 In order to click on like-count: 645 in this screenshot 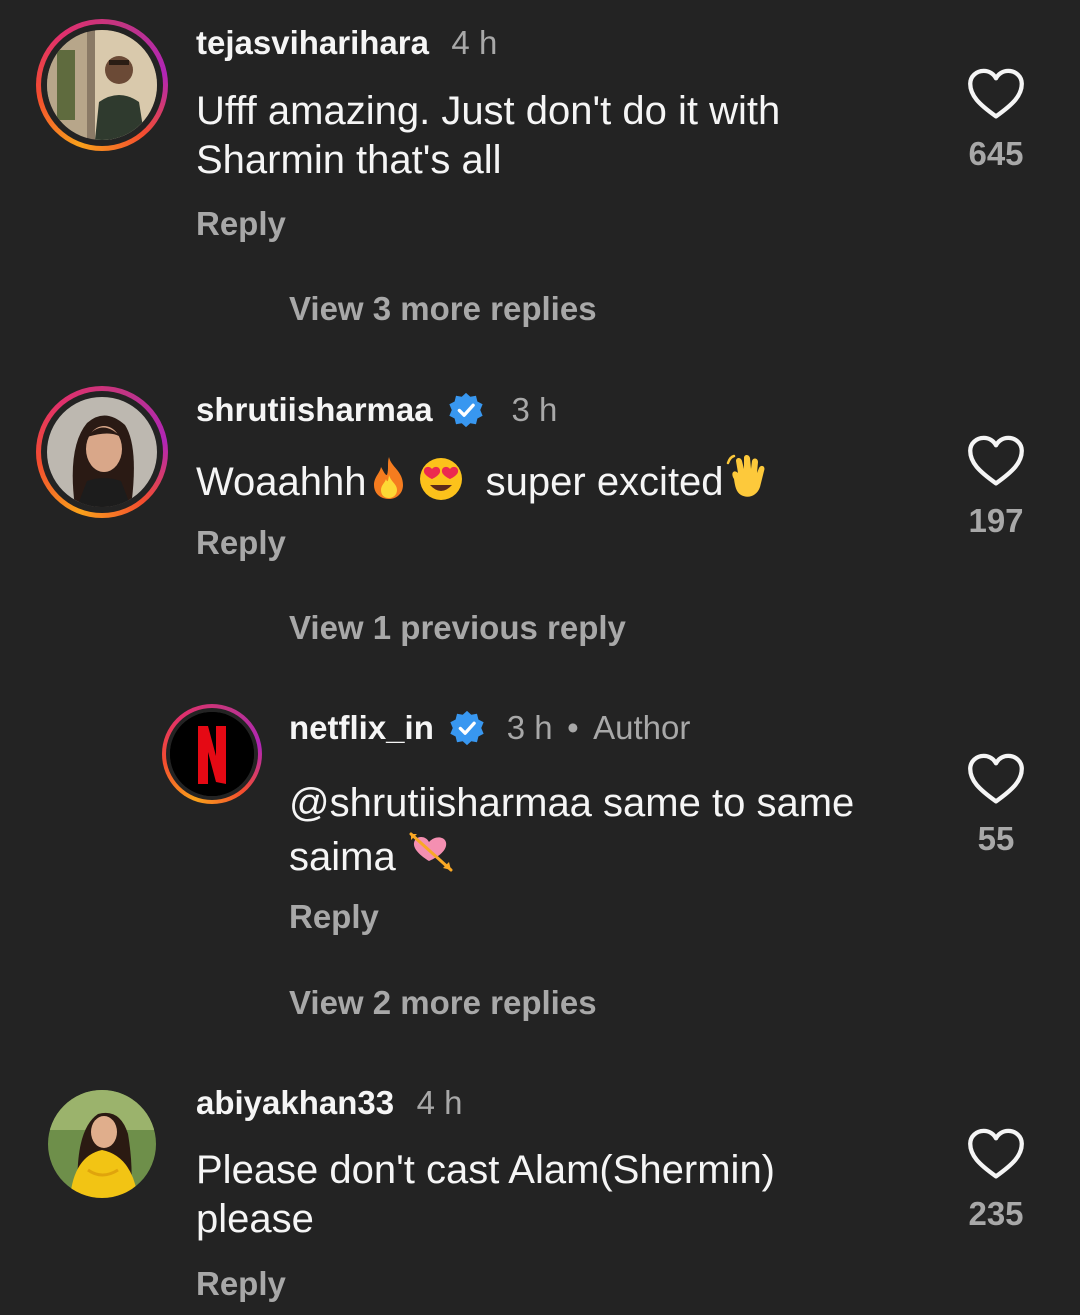, I will do `click(996, 153)`.